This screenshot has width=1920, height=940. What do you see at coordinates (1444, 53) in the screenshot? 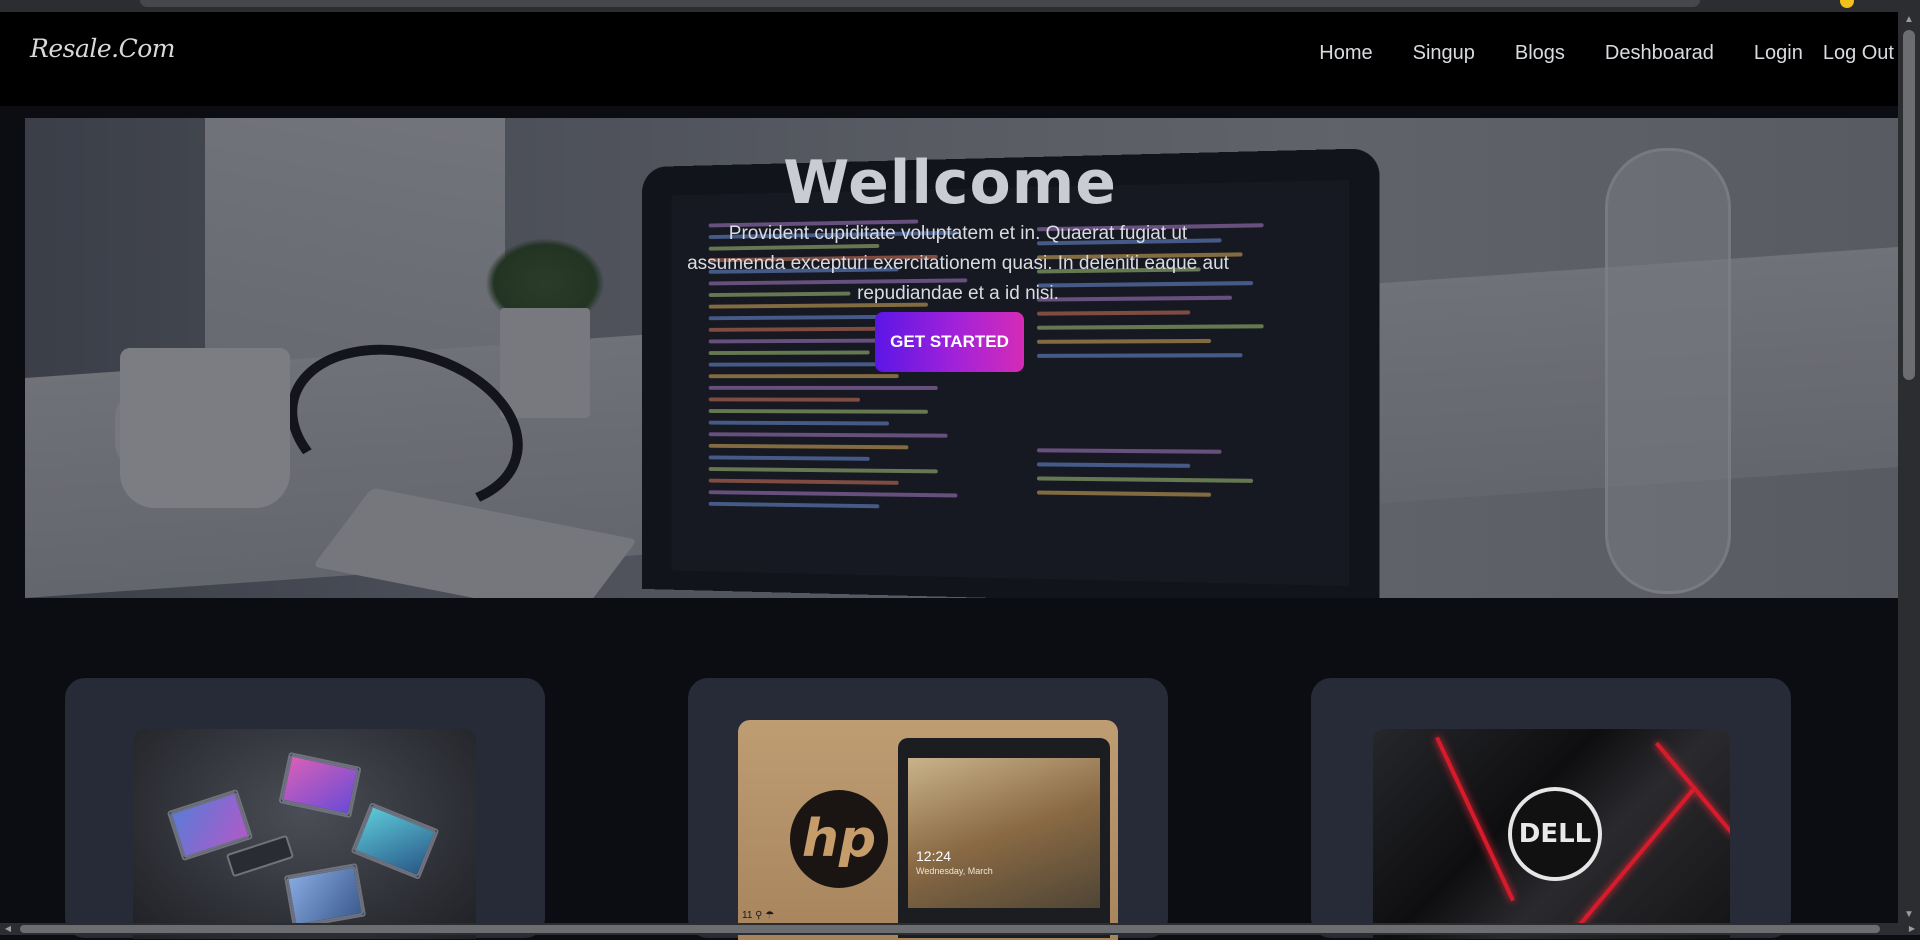
I see `nav-link-signup: Singup` at bounding box center [1444, 53].